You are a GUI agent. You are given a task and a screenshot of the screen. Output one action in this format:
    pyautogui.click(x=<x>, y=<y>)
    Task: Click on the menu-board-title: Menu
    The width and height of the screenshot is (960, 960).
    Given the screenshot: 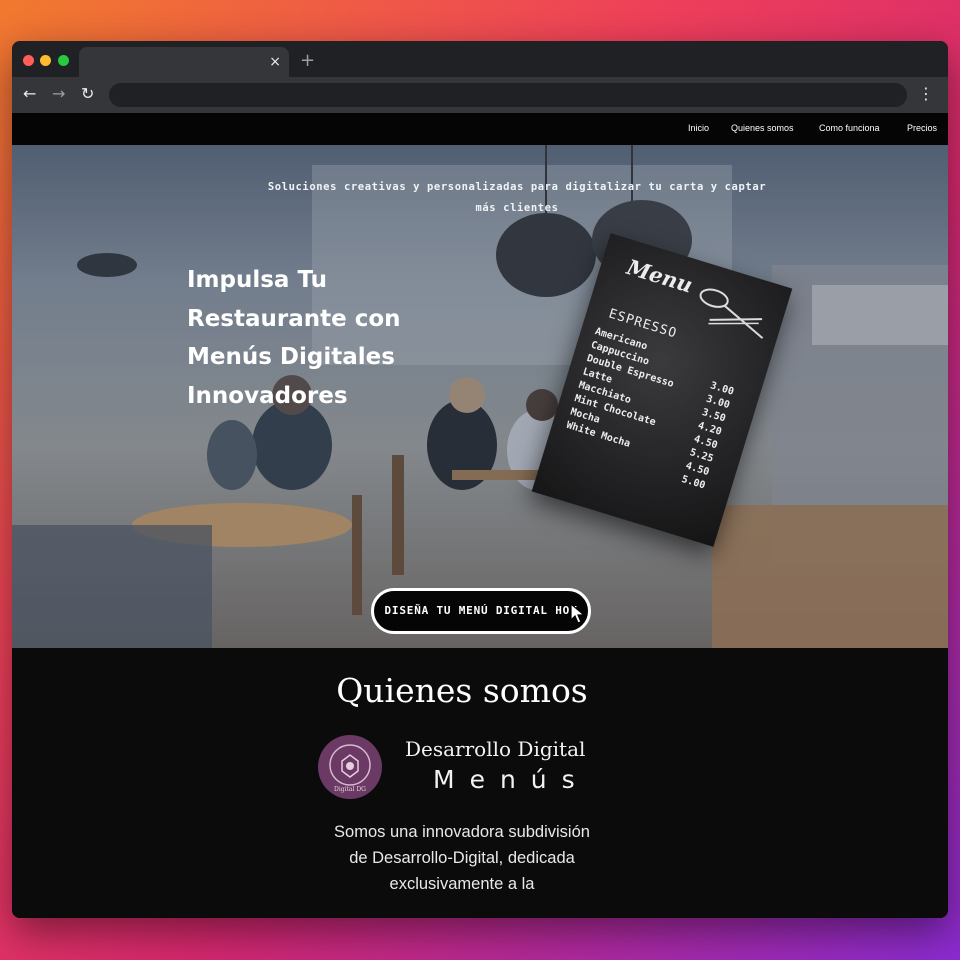 What is the action you would take?
    pyautogui.click(x=660, y=276)
    